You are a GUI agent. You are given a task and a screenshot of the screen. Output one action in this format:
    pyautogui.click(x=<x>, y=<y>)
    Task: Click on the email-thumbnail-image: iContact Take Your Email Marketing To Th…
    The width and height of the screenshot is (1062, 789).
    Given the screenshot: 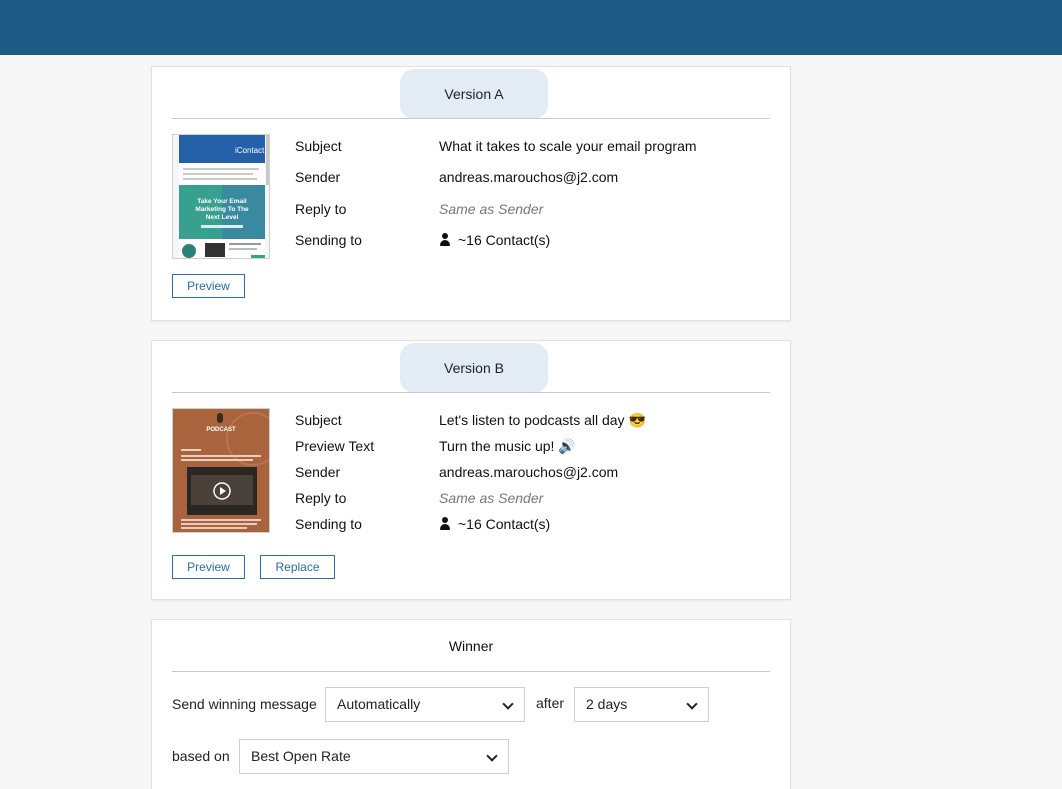 What is the action you would take?
    pyautogui.click(x=221, y=196)
    